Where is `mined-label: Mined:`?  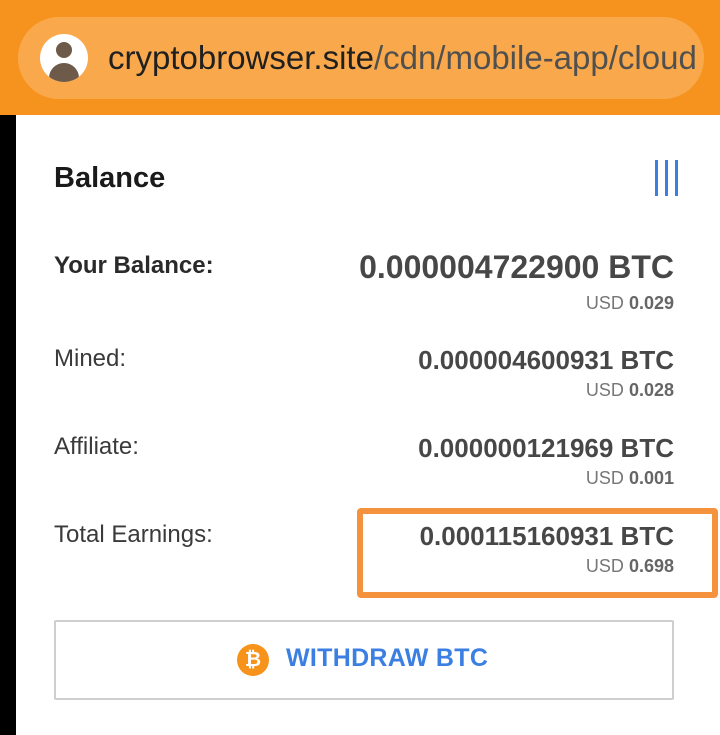
mined-label: Mined: is located at coordinates (90, 358).